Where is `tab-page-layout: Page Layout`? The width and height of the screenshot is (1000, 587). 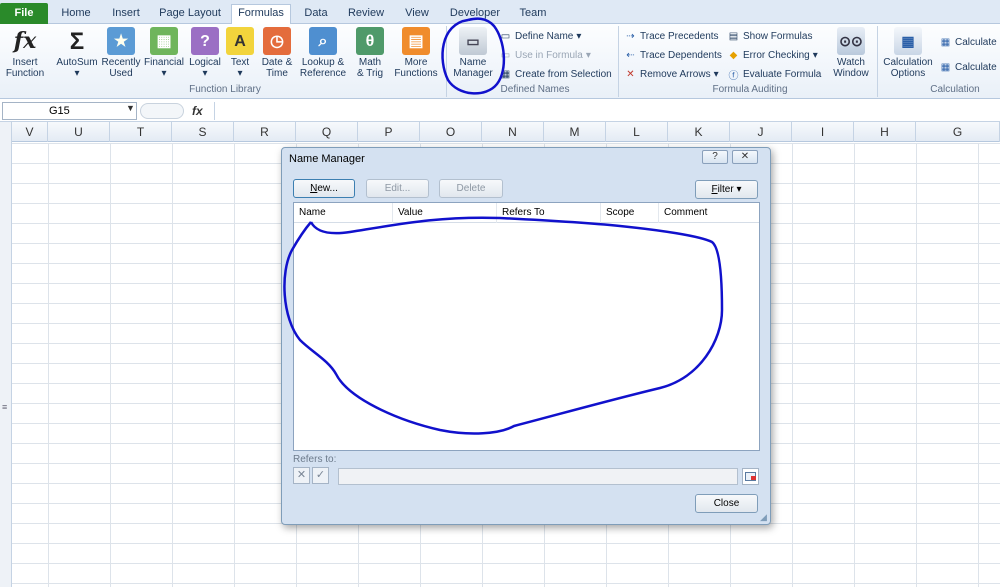 tab-page-layout: Page Layout is located at coordinates (190, 14).